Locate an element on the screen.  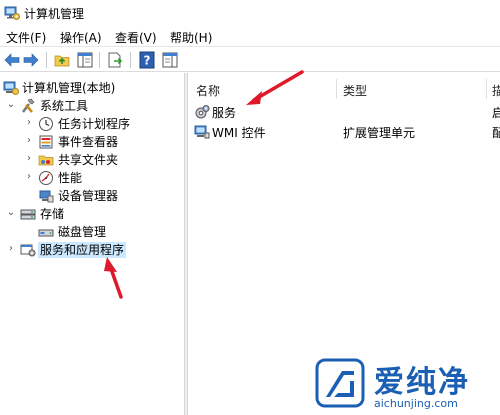
list-item-name: 服务 is located at coordinates (224, 113).